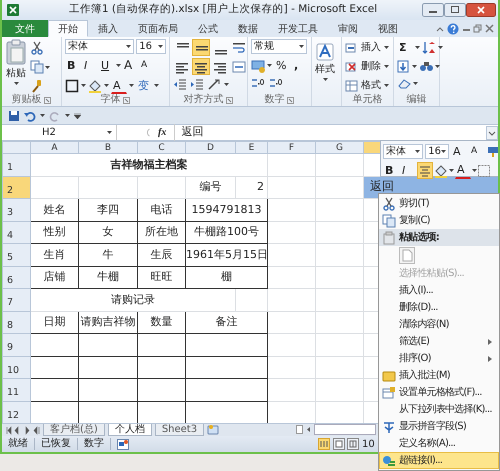 The height and width of the screenshot is (471, 500). I want to click on table-cell: 请购吉祥物, so click(108, 322).